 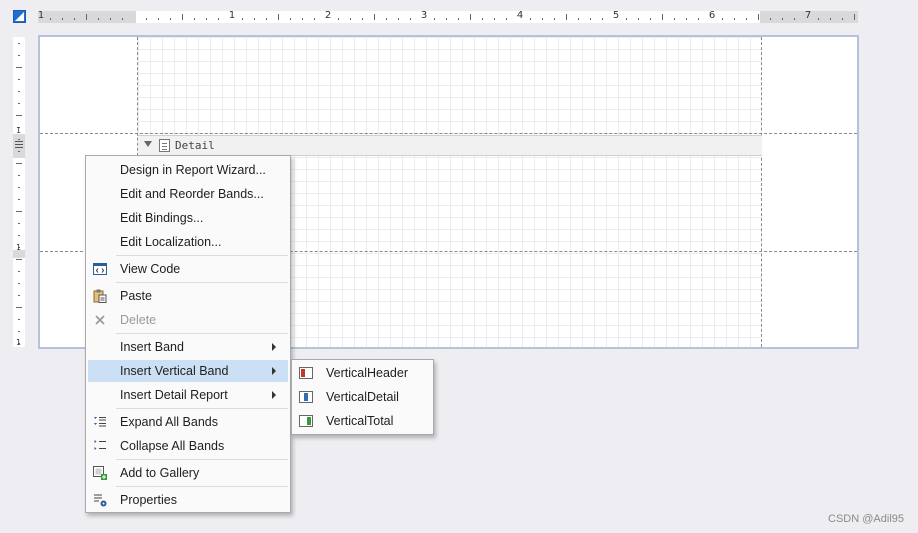 I want to click on vertical-detail-icon, so click(x=306, y=397).